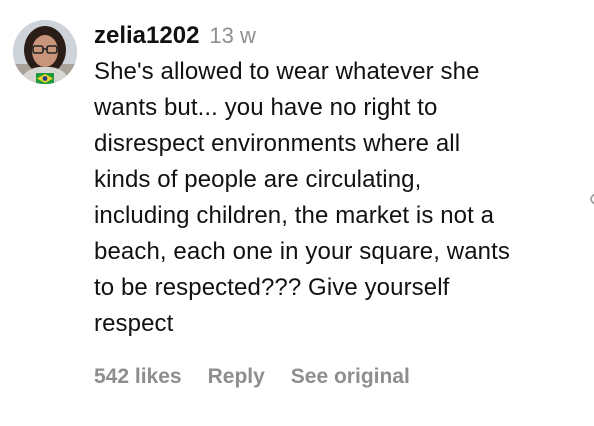 The image size is (594, 426). Describe the element at coordinates (591, 199) in the screenshot. I see `heart-outline-icon` at that location.